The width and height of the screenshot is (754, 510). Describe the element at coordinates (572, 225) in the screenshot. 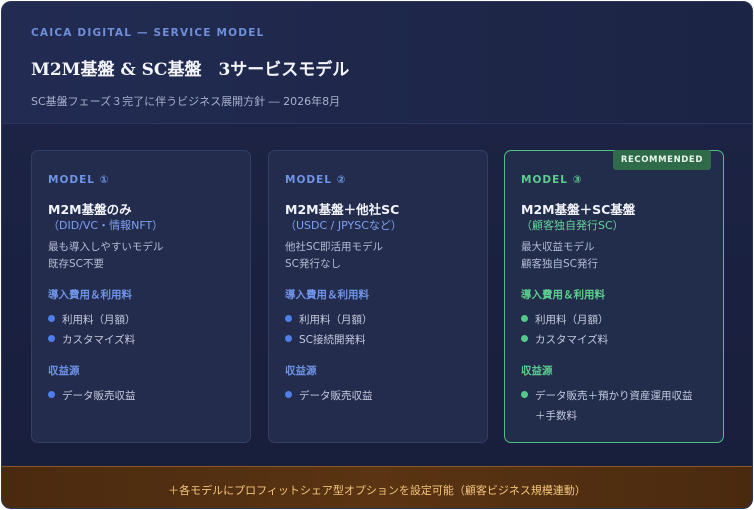

I see `model-subtitle: （顧客独自発行SC）` at that location.